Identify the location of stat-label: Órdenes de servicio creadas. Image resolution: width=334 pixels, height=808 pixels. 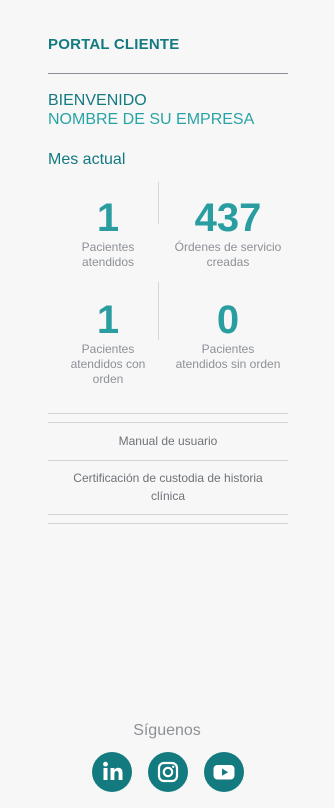
(228, 254).